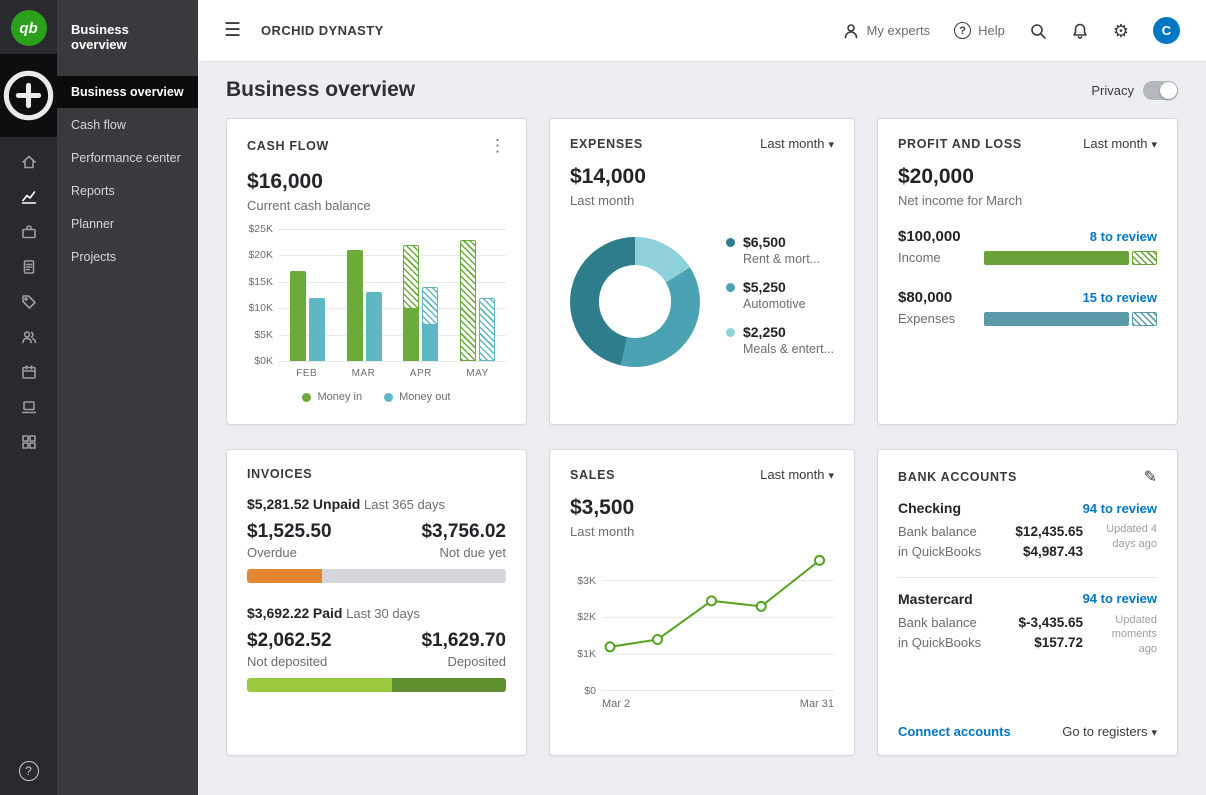 This screenshot has width=1206, height=795. What do you see at coordinates (28, 771) in the screenshot?
I see `help-icon: ?` at bounding box center [28, 771].